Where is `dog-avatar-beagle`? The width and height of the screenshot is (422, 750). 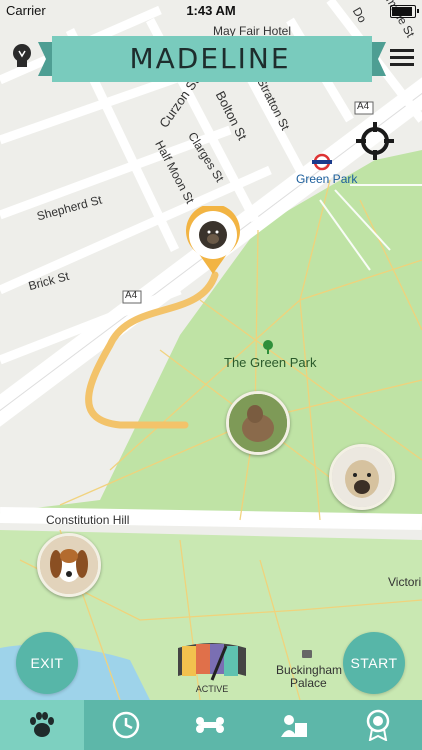
dog-avatar-beagle is located at coordinates (69, 565).